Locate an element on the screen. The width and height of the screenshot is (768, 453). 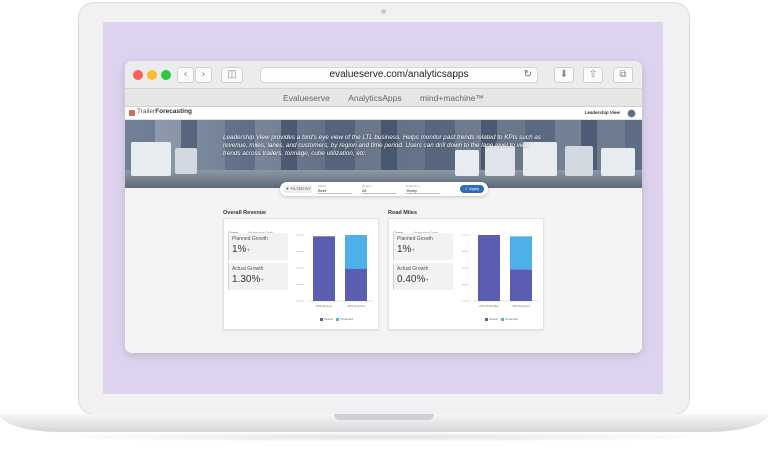
filter-region-select: Region All is located at coordinates (381, 189).